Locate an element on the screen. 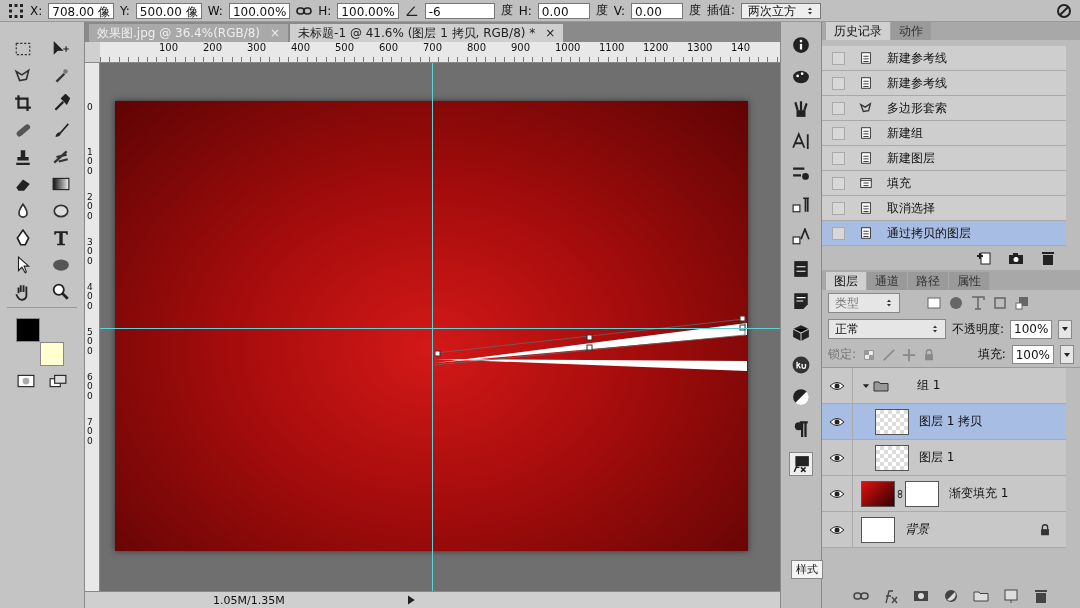 Image resolution: width=1080 pixels, height=608 pixels. ruler-label: 100 is located at coordinates (90, 163).